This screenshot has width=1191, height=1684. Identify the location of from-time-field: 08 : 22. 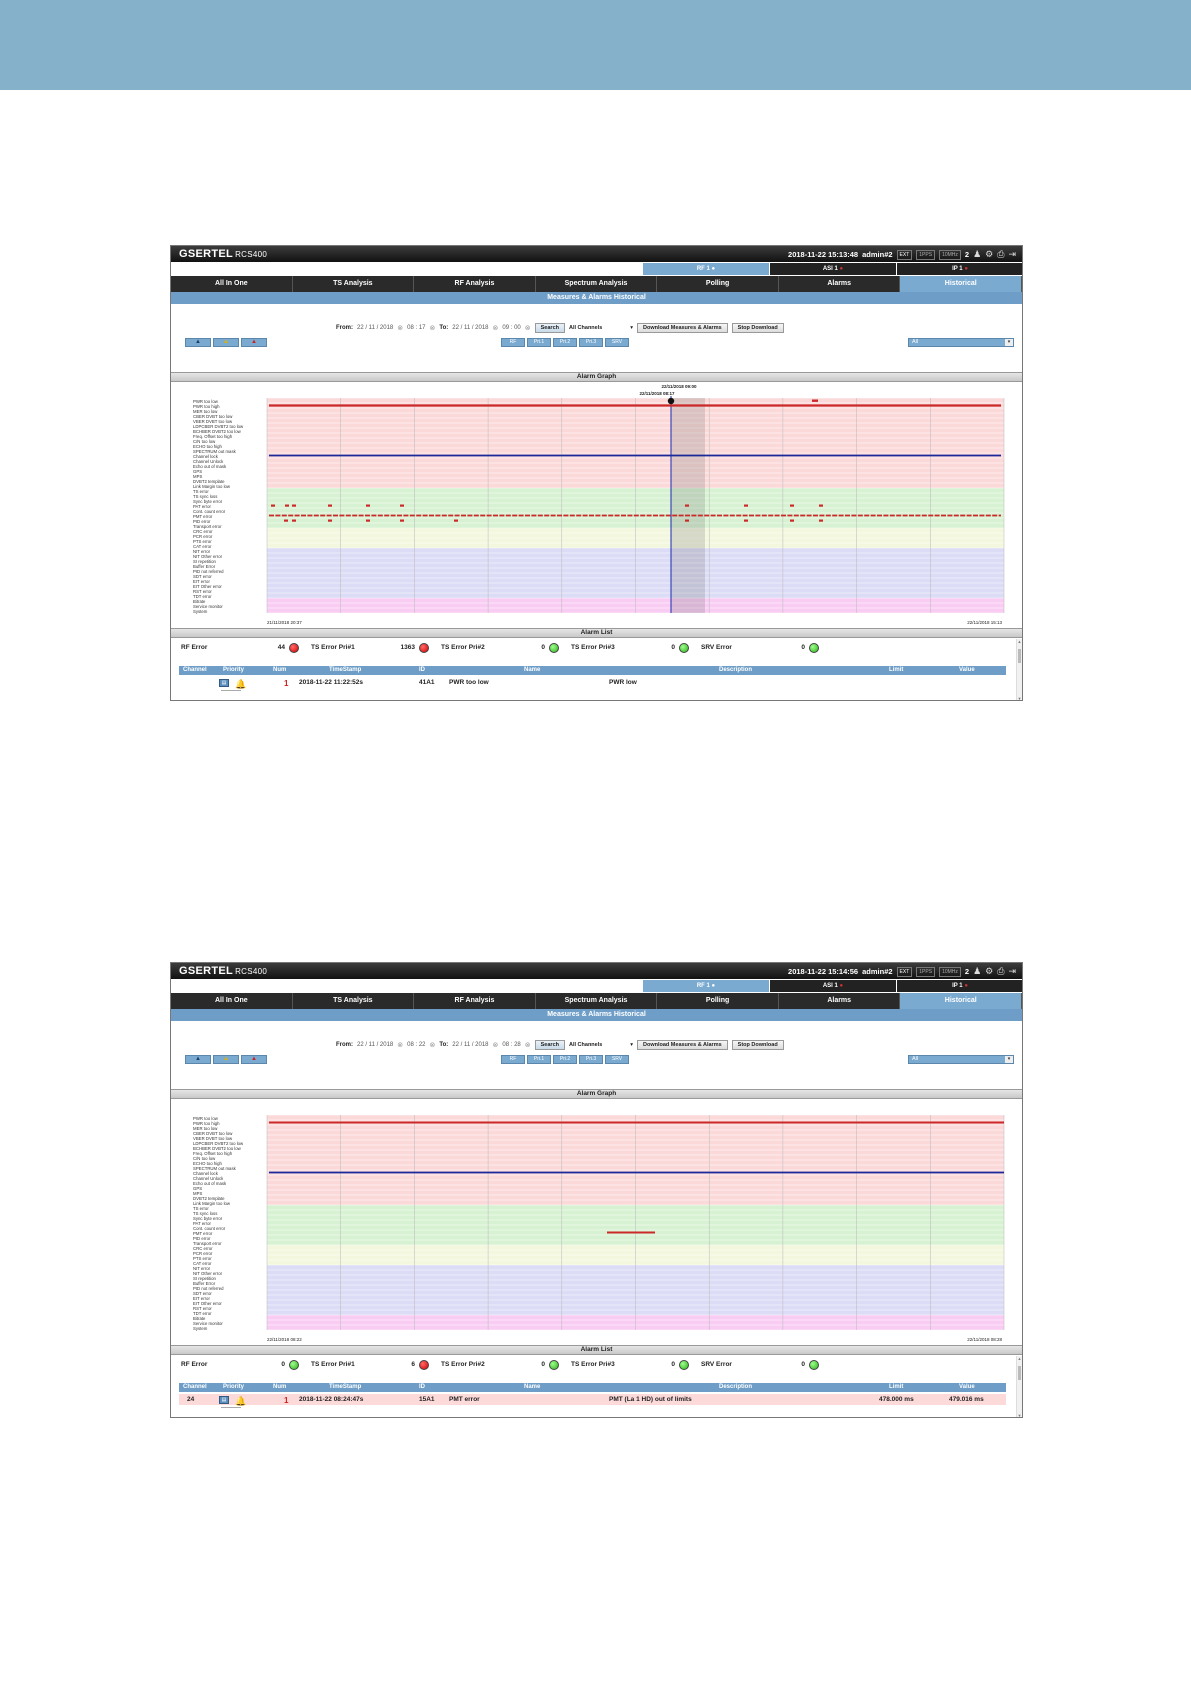
(416, 1045).